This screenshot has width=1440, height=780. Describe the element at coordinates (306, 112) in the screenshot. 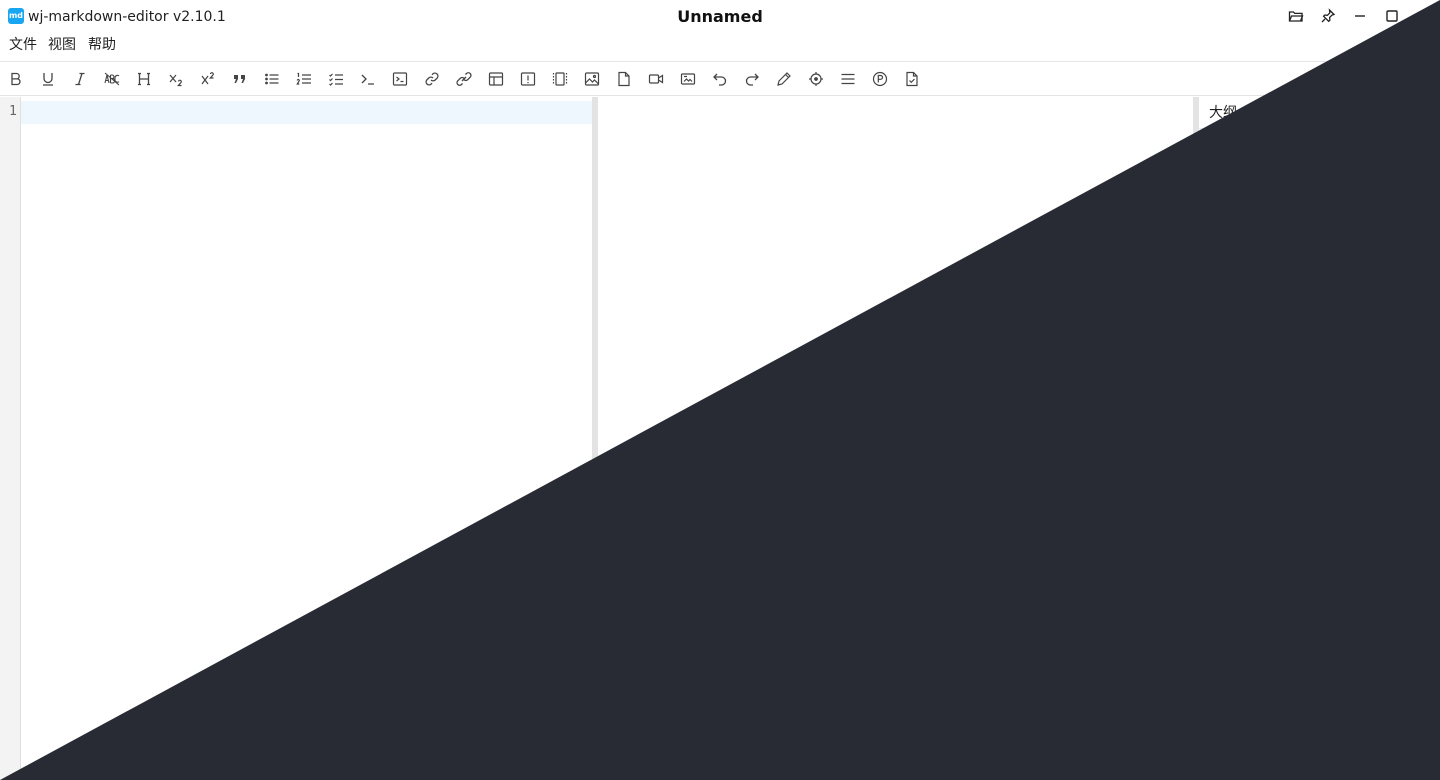

I see `active-line-highlight` at that location.